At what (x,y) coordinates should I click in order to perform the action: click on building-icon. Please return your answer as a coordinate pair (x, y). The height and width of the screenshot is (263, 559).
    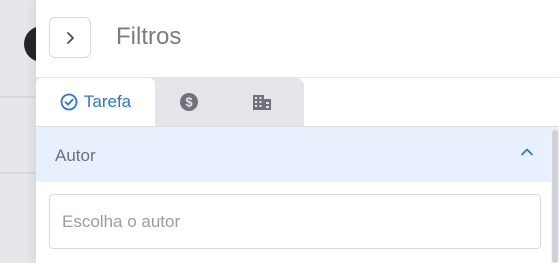
    Looking at the image, I should click on (262, 102).